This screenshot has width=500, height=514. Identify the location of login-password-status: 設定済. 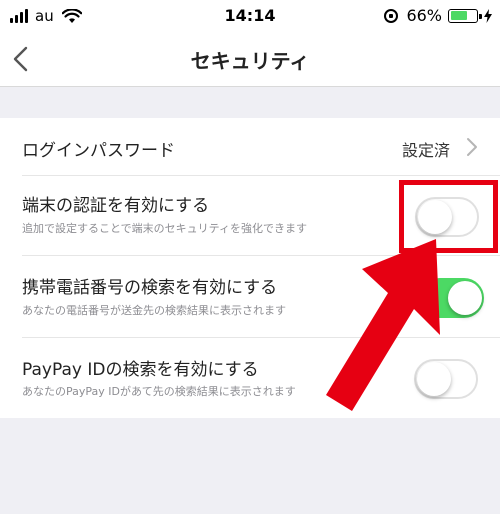
(425, 150).